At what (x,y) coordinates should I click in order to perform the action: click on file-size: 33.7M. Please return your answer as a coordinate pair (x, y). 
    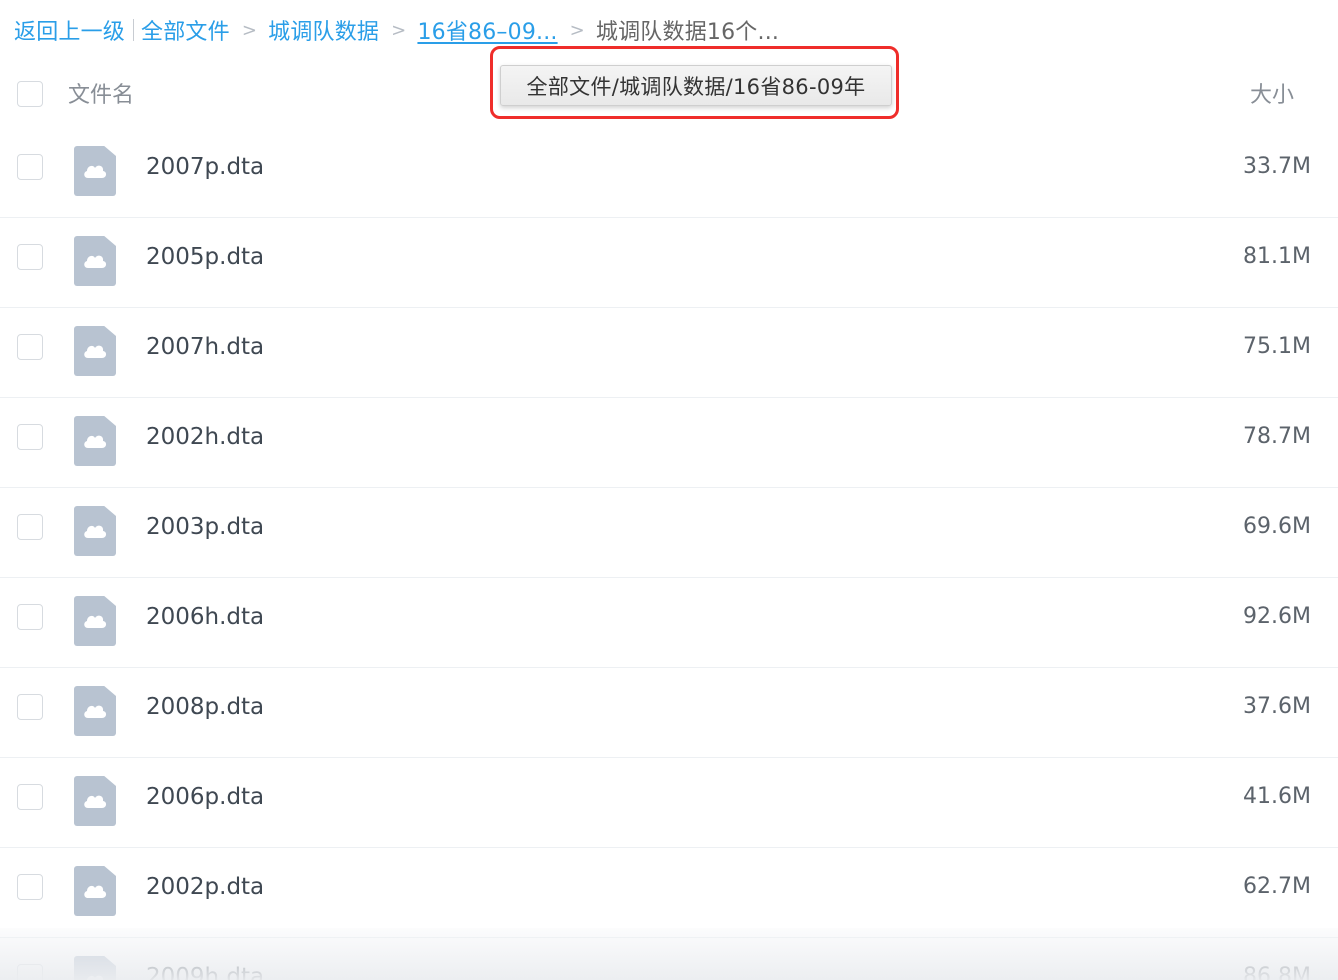
    Looking at the image, I should click on (1277, 166).